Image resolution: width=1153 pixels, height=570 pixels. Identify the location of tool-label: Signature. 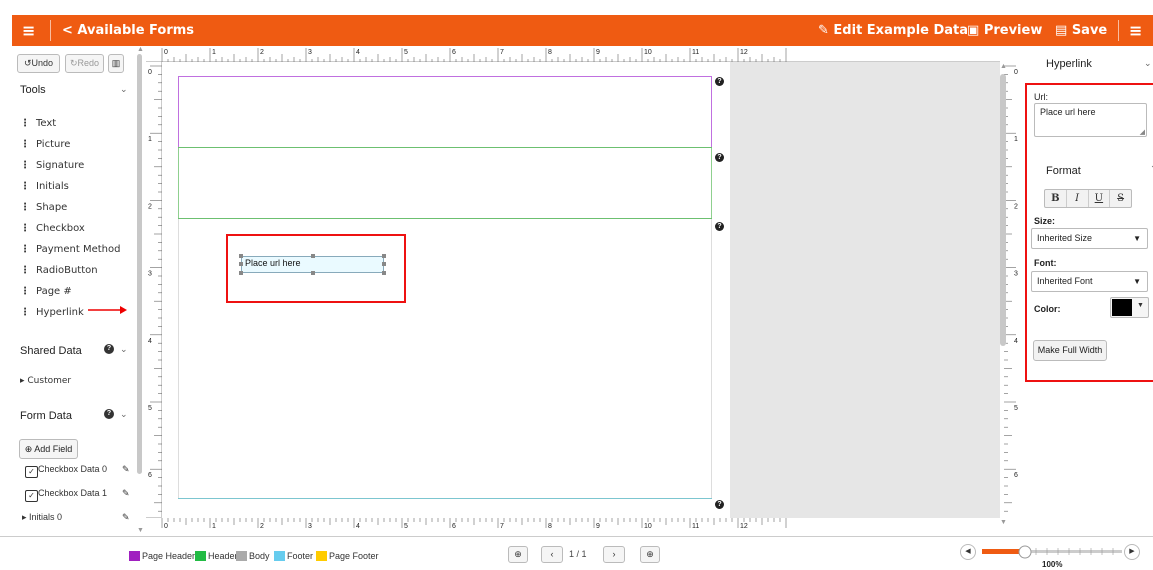
(60, 165).